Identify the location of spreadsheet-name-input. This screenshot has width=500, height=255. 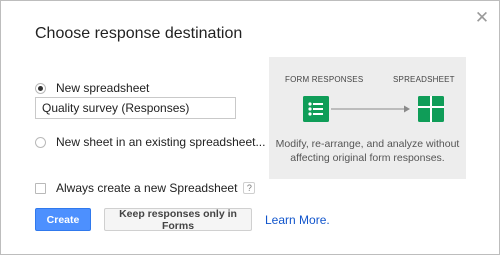
(135, 108).